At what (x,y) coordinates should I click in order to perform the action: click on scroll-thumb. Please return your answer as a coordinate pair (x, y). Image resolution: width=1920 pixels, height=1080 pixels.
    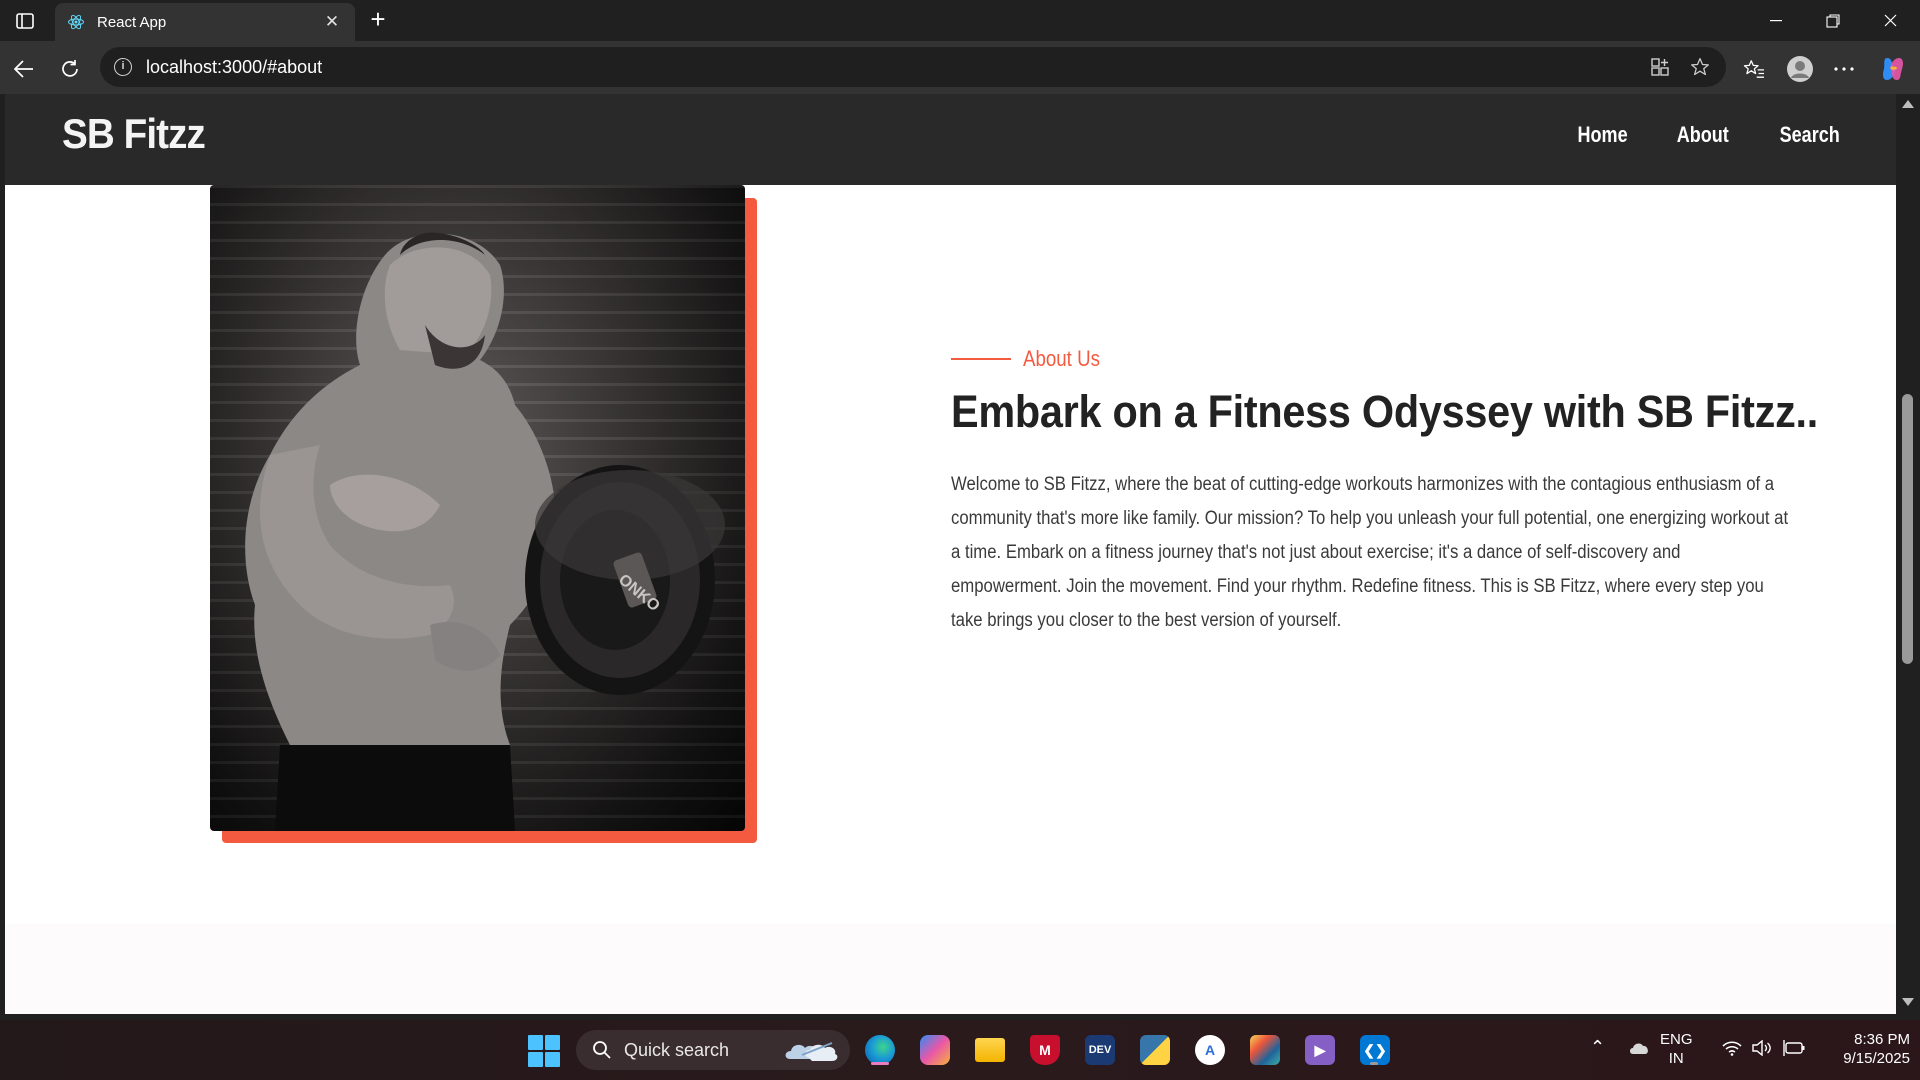
    Looking at the image, I should click on (1907, 529).